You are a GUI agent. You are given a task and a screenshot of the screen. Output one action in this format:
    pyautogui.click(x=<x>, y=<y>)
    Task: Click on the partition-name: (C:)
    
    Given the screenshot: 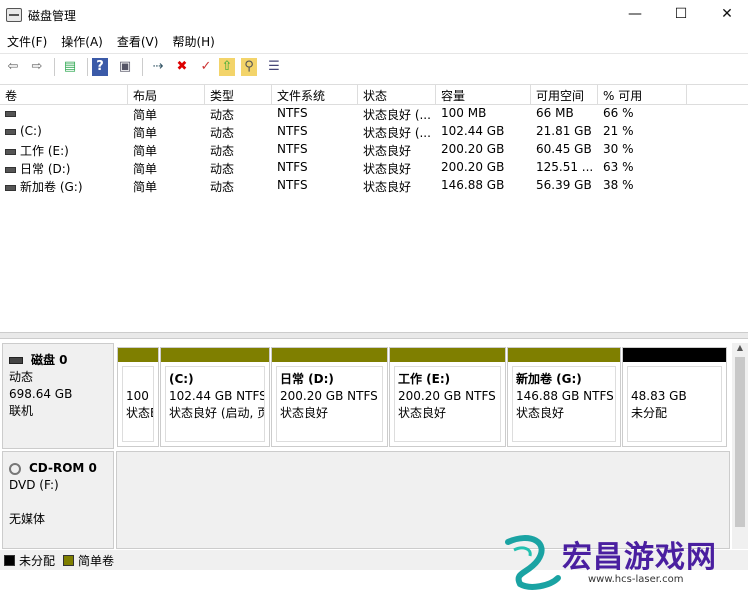 What is the action you would take?
    pyautogui.click(x=181, y=379)
    